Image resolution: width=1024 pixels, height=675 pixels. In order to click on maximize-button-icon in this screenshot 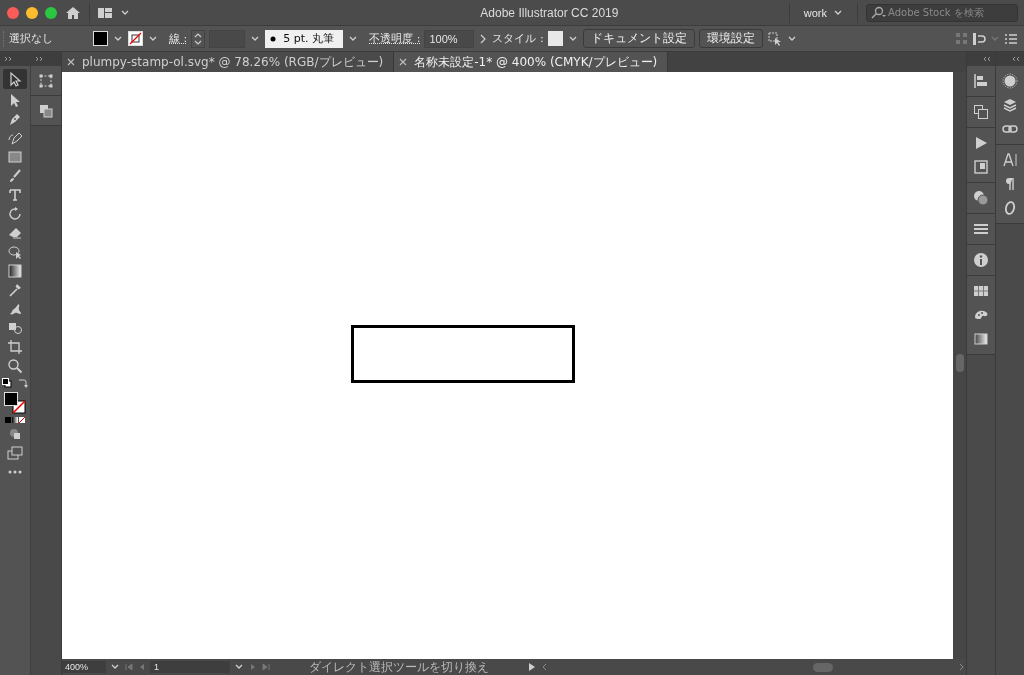, I will do `click(51, 12)`.